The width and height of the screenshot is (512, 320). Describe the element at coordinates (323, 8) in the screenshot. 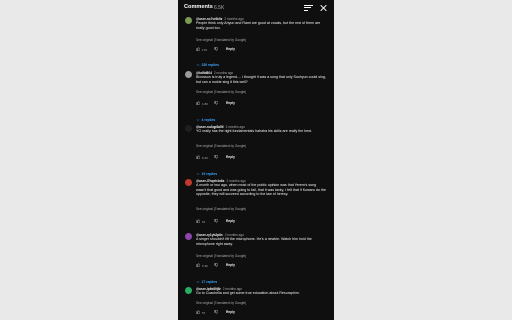

I see `close-icon` at that location.